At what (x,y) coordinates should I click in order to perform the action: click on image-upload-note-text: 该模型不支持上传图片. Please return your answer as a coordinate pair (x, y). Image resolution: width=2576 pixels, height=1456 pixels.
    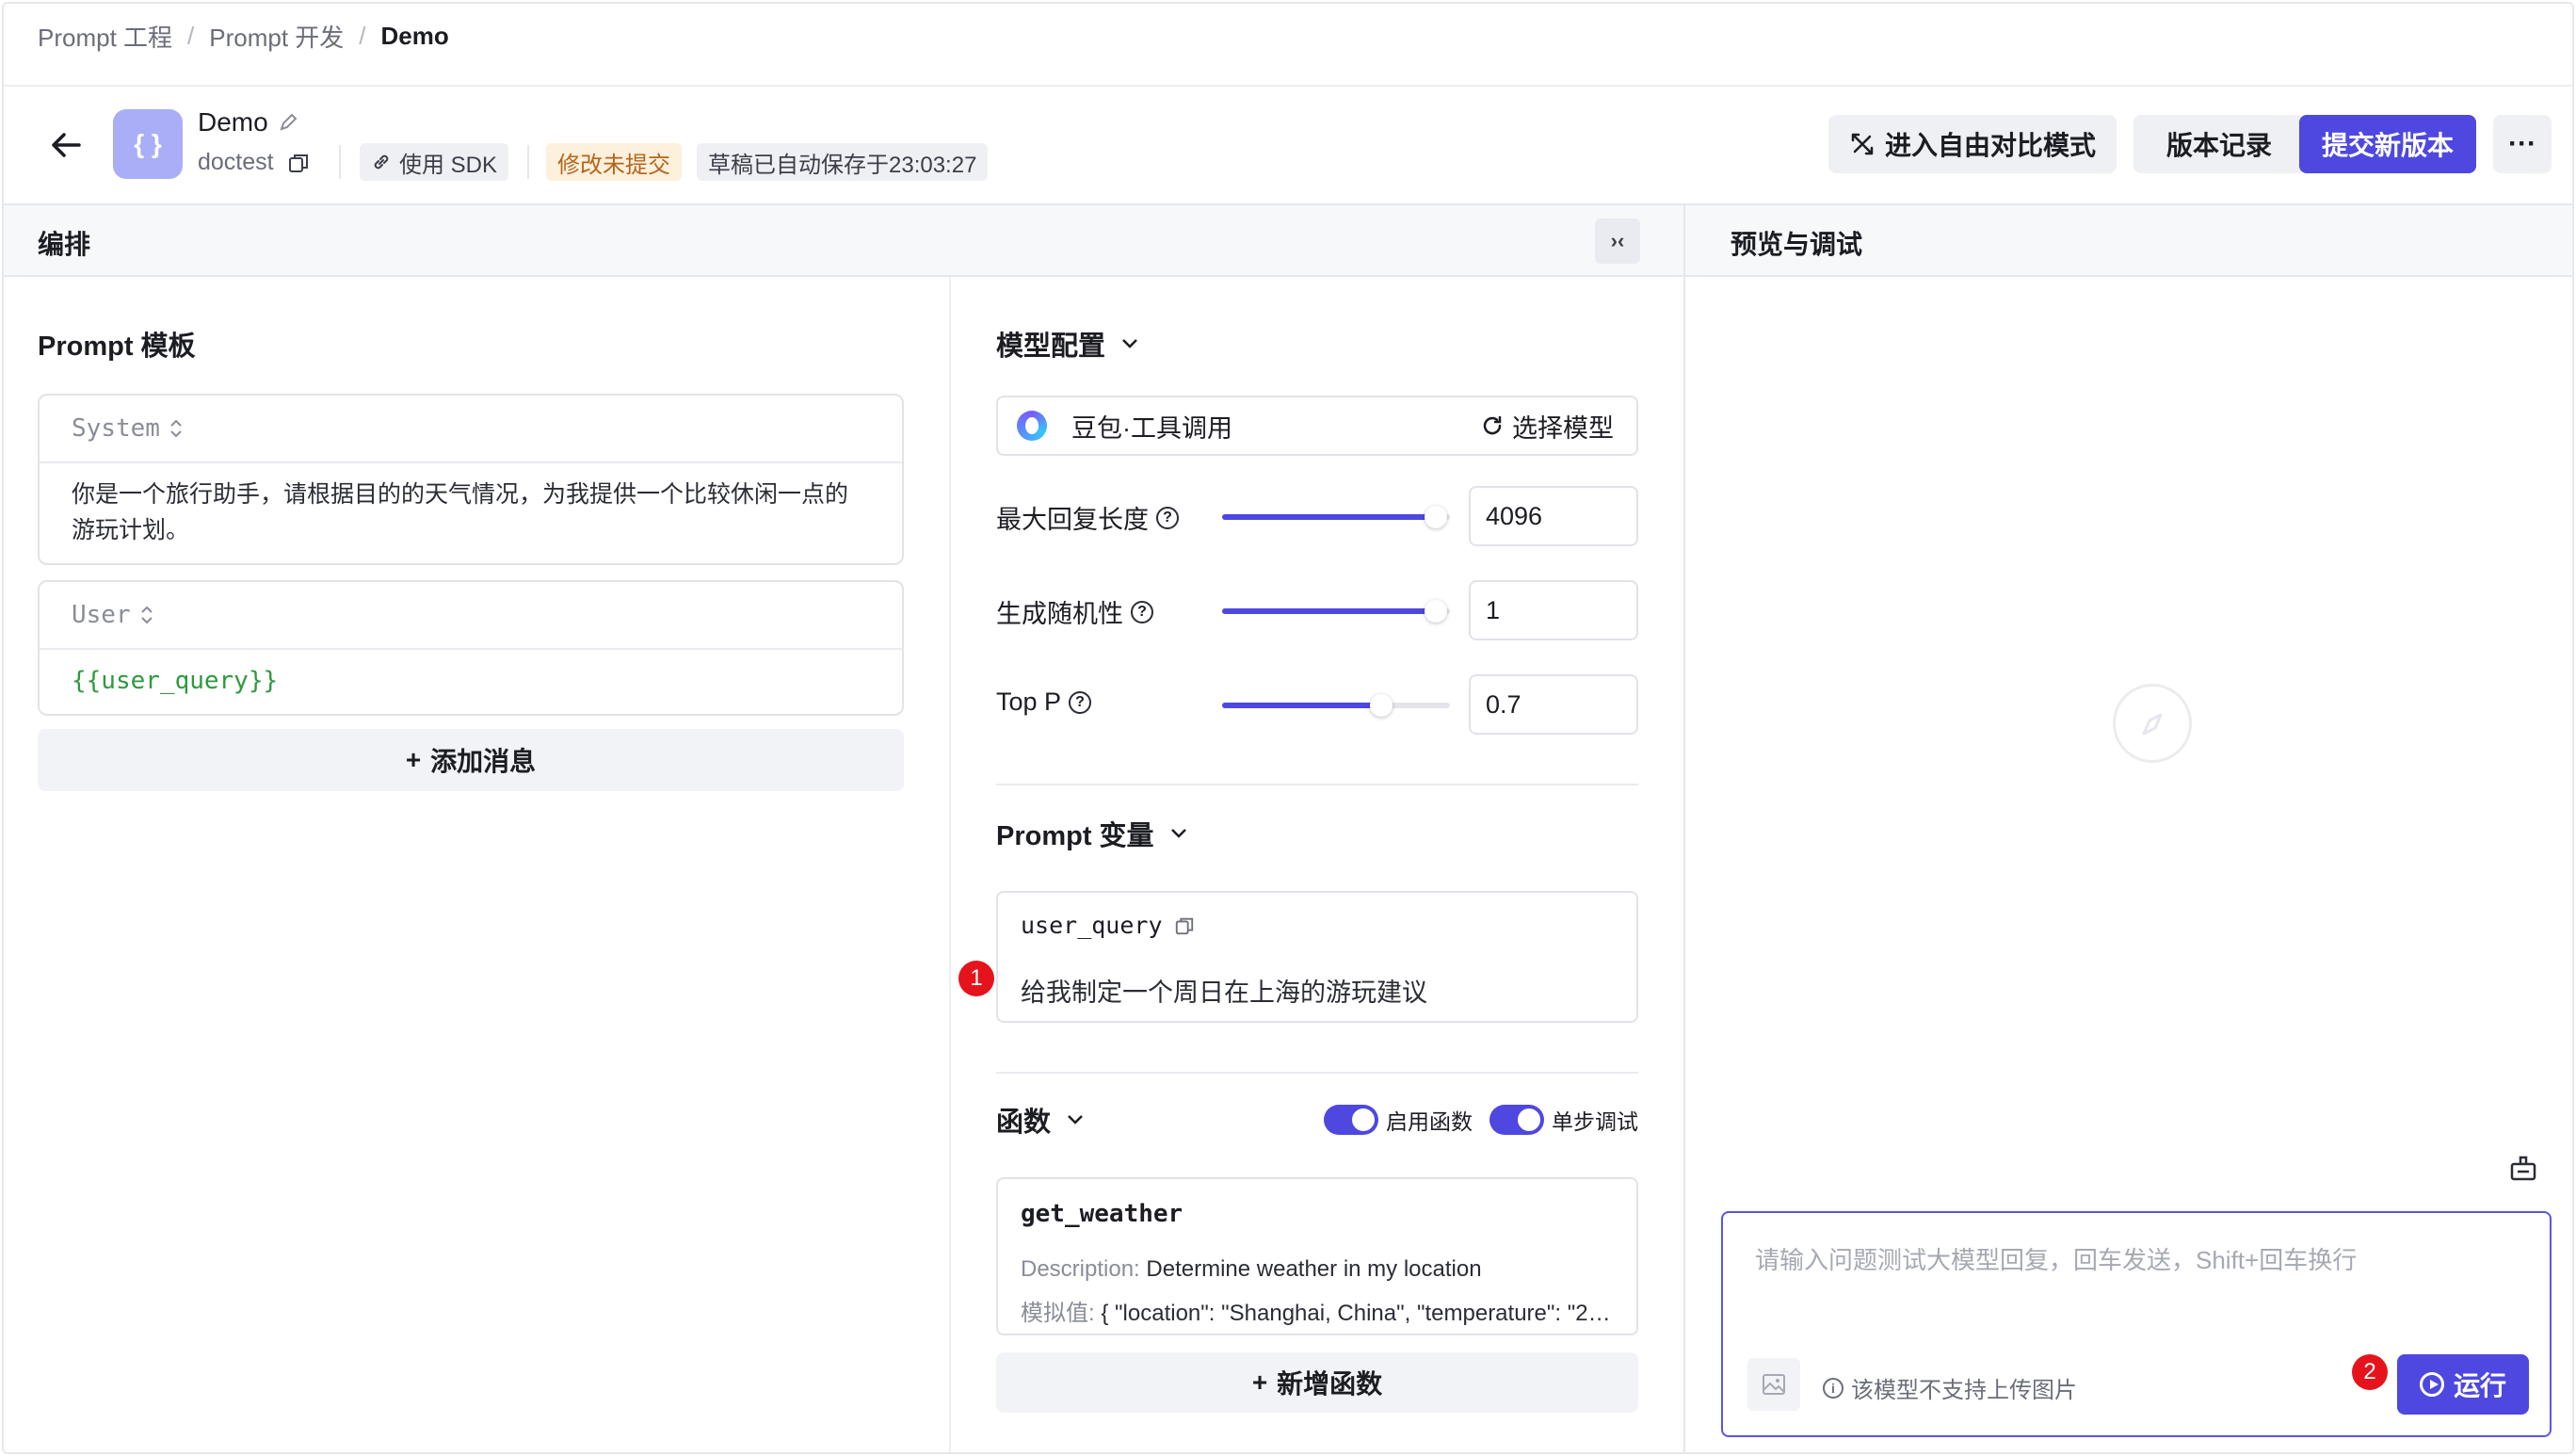
    Looking at the image, I should click on (1964, 1390).